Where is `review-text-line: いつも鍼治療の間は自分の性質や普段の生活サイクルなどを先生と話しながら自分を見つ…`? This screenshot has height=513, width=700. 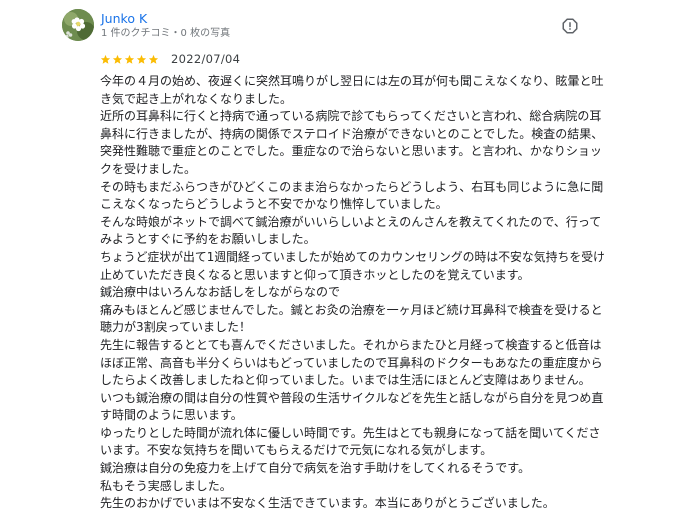
review-text-line: いつも鍼治療の間は自分の性質や普段の生活サイクルなどを先生と話しながら自分を見つ… is located at coordinates (352, 397).